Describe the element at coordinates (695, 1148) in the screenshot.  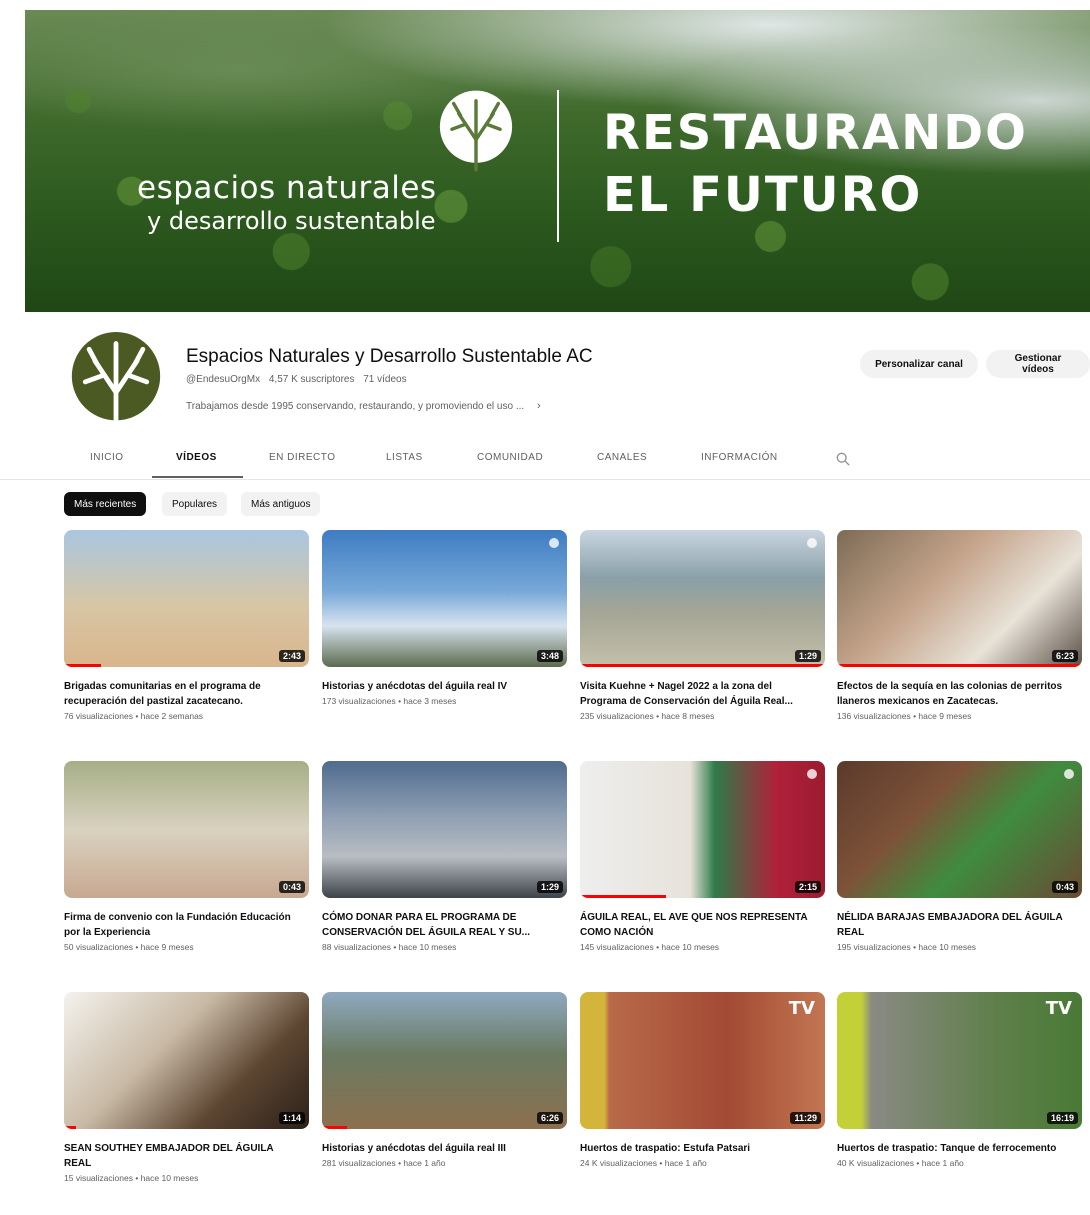
I see `video-title: Huertos de traspatio: Estufa Patsari` at that location.